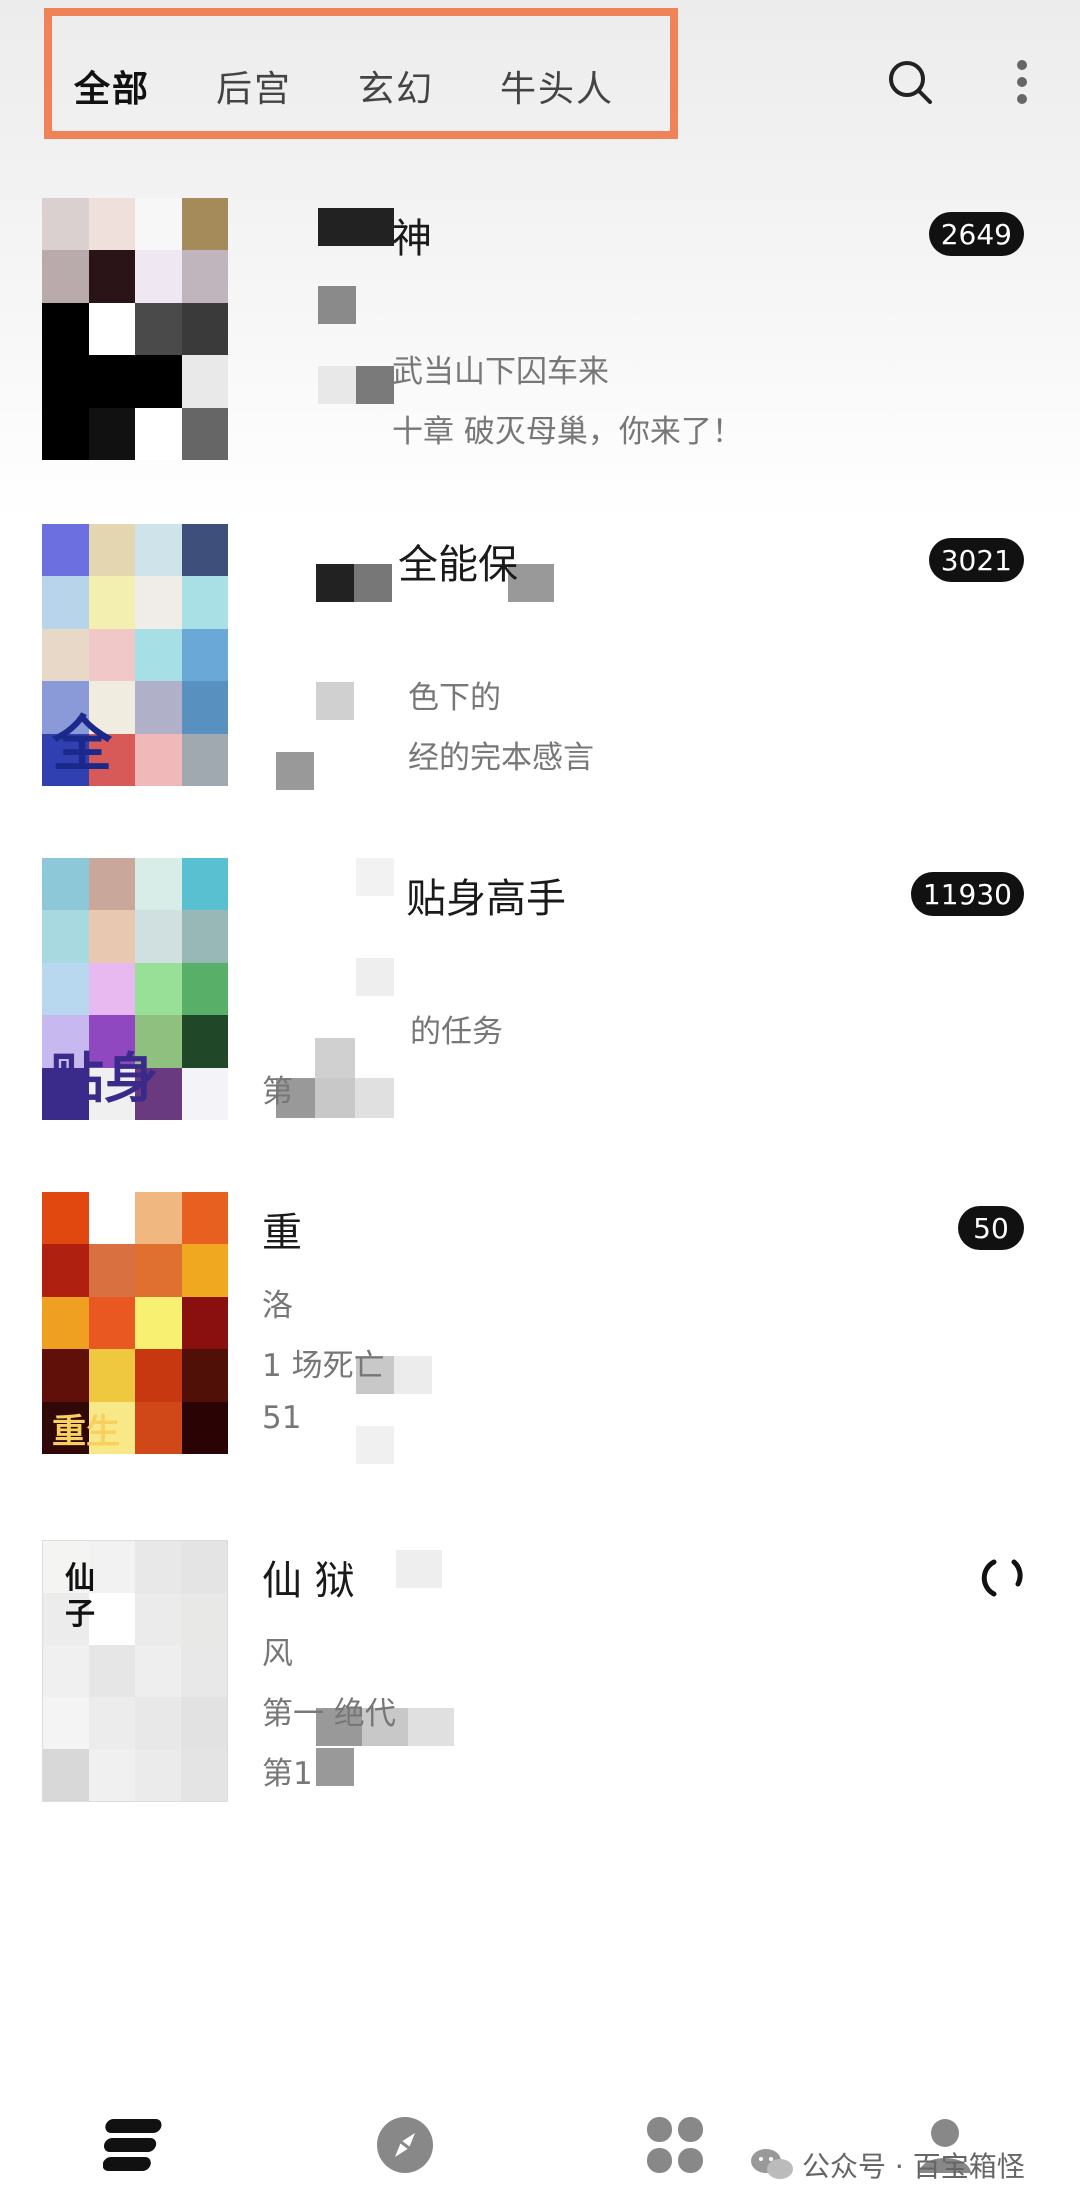 Image resolution: width=1080 pixels, height=2210 pixels. What do you see at coordinates (277, 1654) in the screenshot?
I see `book-author: 风` at bounding box center [277, 1654].